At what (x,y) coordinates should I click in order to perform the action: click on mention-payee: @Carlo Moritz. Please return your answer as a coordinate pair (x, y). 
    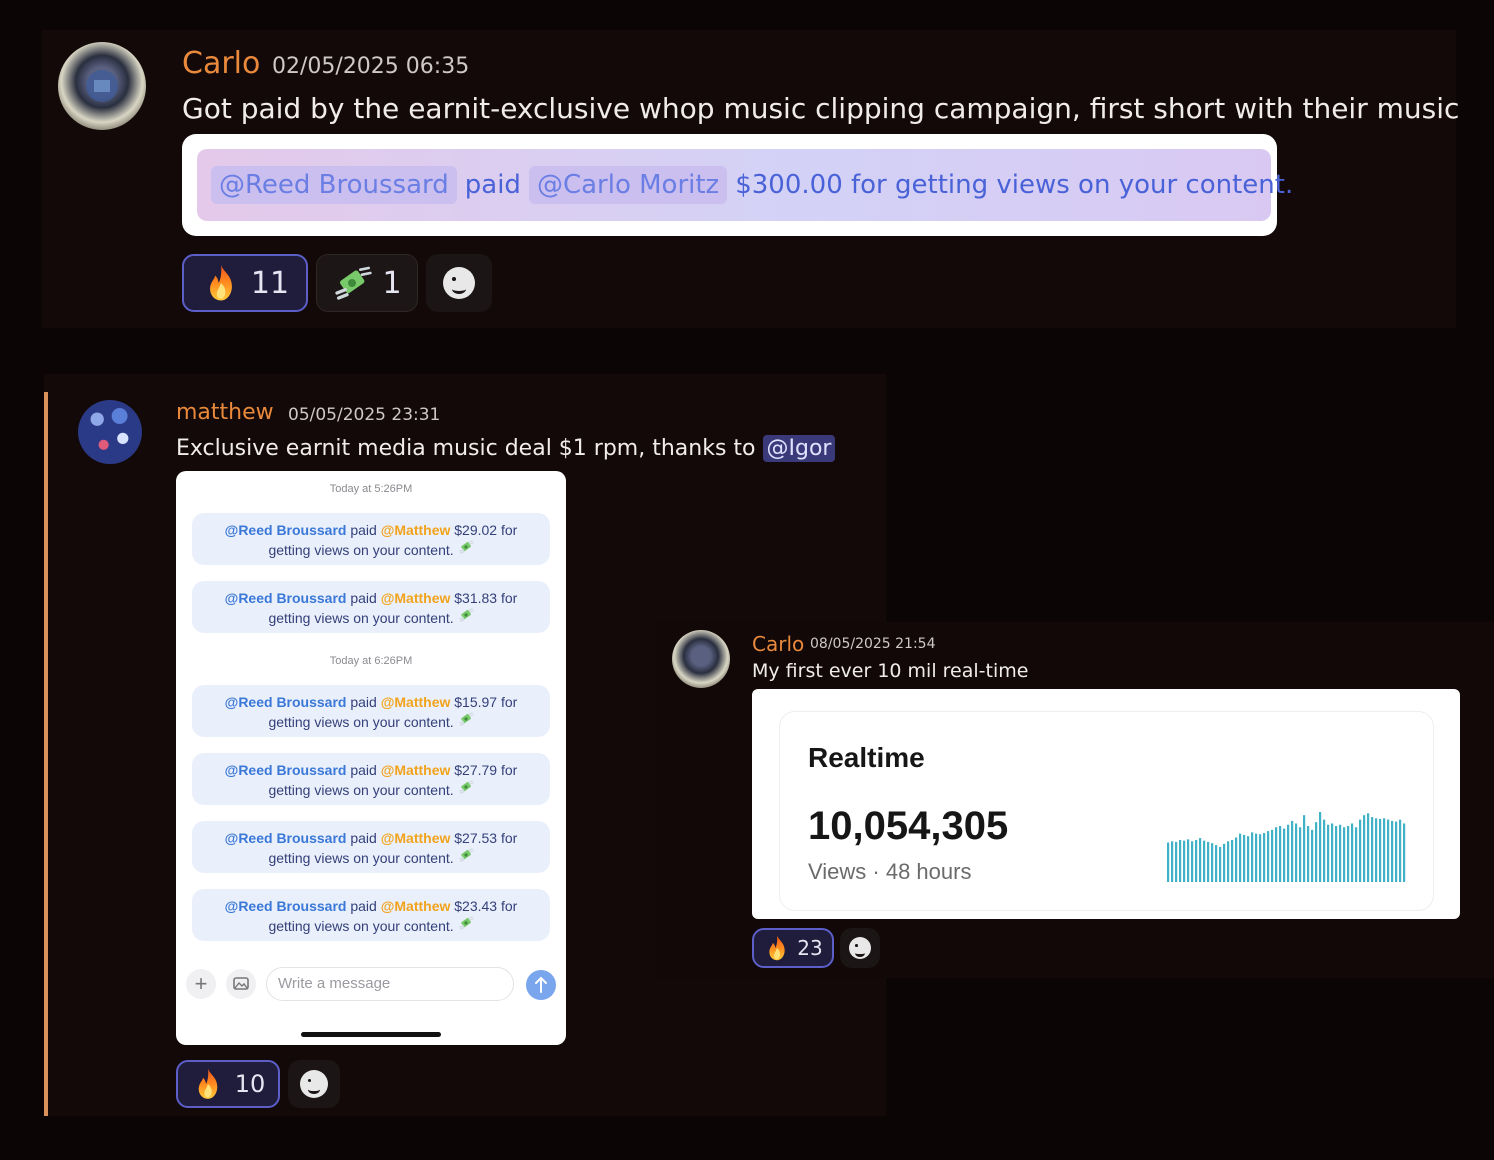
    Looking at the image, I should click on (628, 185).